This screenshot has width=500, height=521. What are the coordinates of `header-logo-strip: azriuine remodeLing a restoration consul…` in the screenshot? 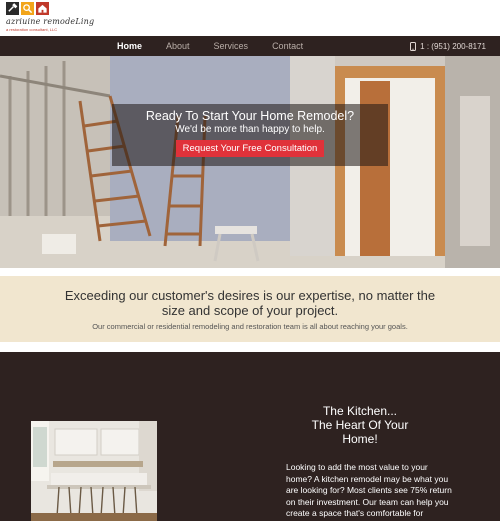 It's located at (250, 18).